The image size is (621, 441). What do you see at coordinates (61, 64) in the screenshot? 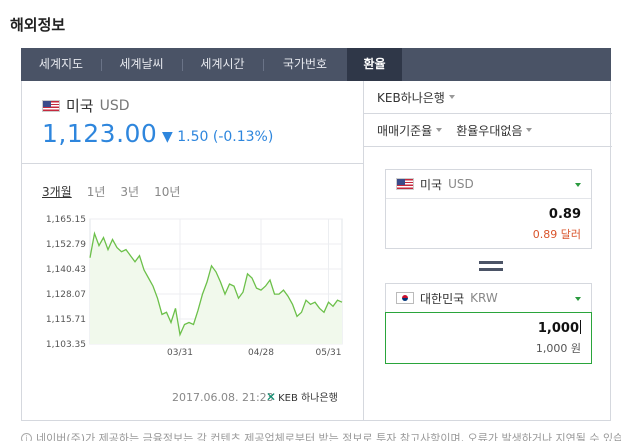
I see `tab-world-map: 세계지도` at bounding box center [61, 64].